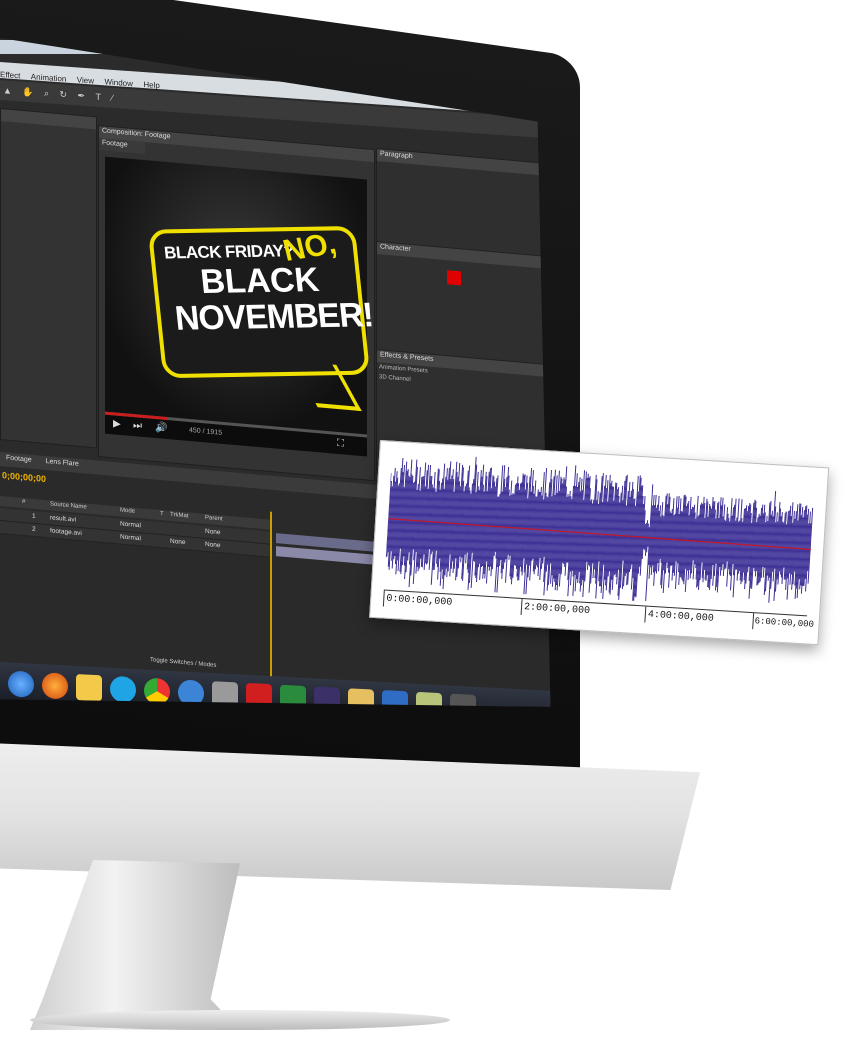 Image resolution: width=851 pixels, height=1050 pixels. I want to click on pen-tool-icon: ✒, so click(82, 96).